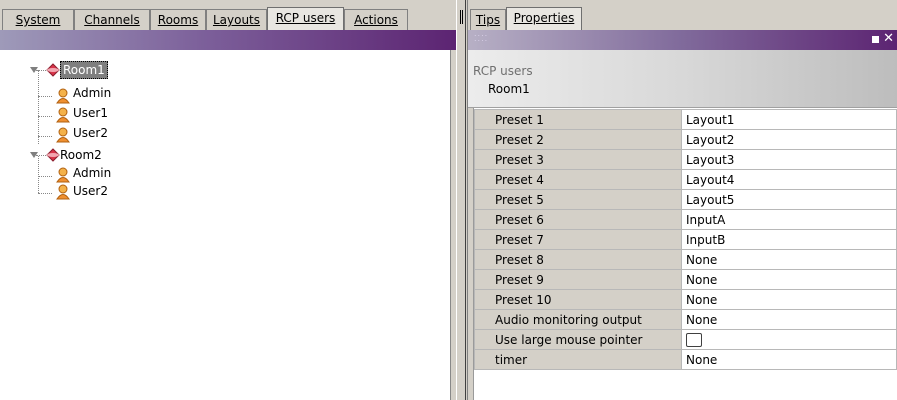 The width and height of the screenshot is (897, 400). Describe the element at coordinates (81, 155) in the screenshot. I see `tree-node-label: Room2` at that location.